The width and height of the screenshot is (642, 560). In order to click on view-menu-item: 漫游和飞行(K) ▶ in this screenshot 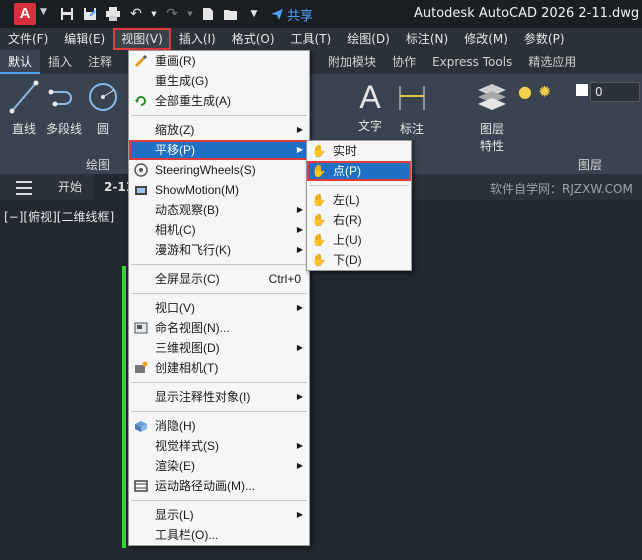, I will do `click(219, 250)`.